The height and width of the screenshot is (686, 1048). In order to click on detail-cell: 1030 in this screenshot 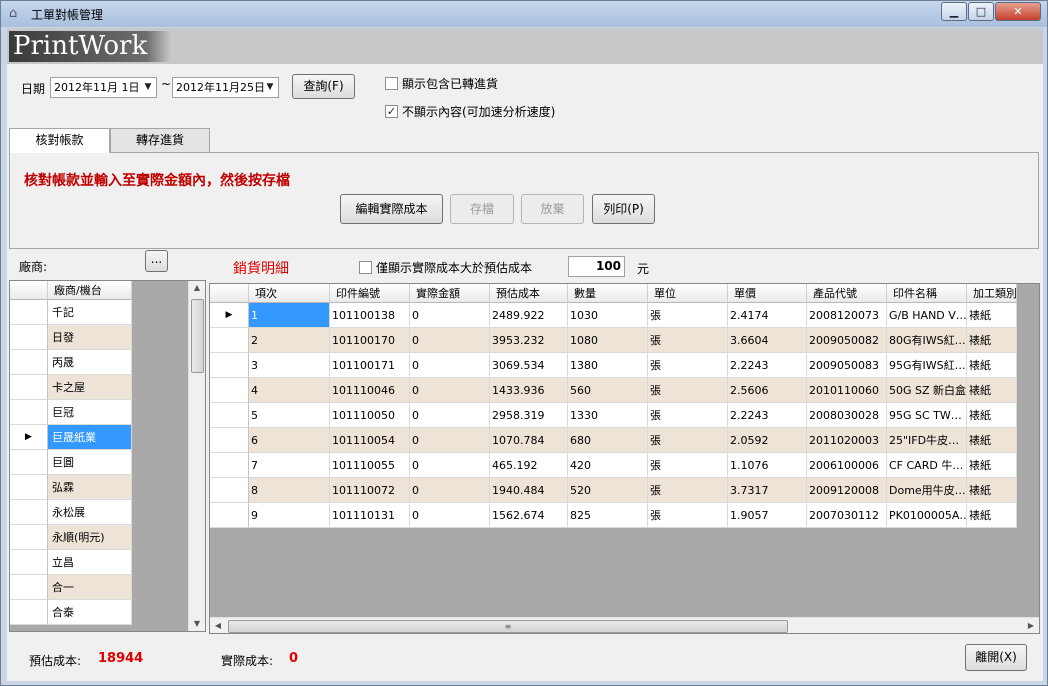, I will do `click(608, 315)`.